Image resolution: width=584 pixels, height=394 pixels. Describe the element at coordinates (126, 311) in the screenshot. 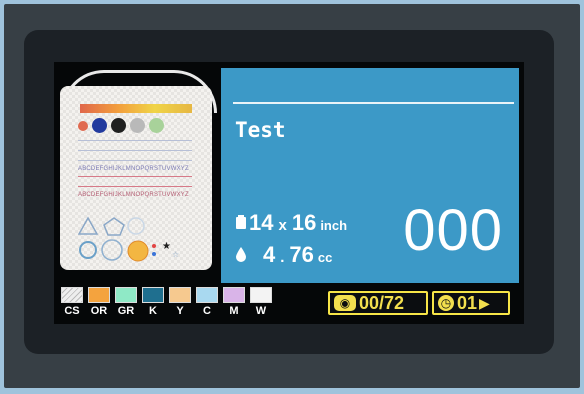

I see `swatch-label: GR` at that location.